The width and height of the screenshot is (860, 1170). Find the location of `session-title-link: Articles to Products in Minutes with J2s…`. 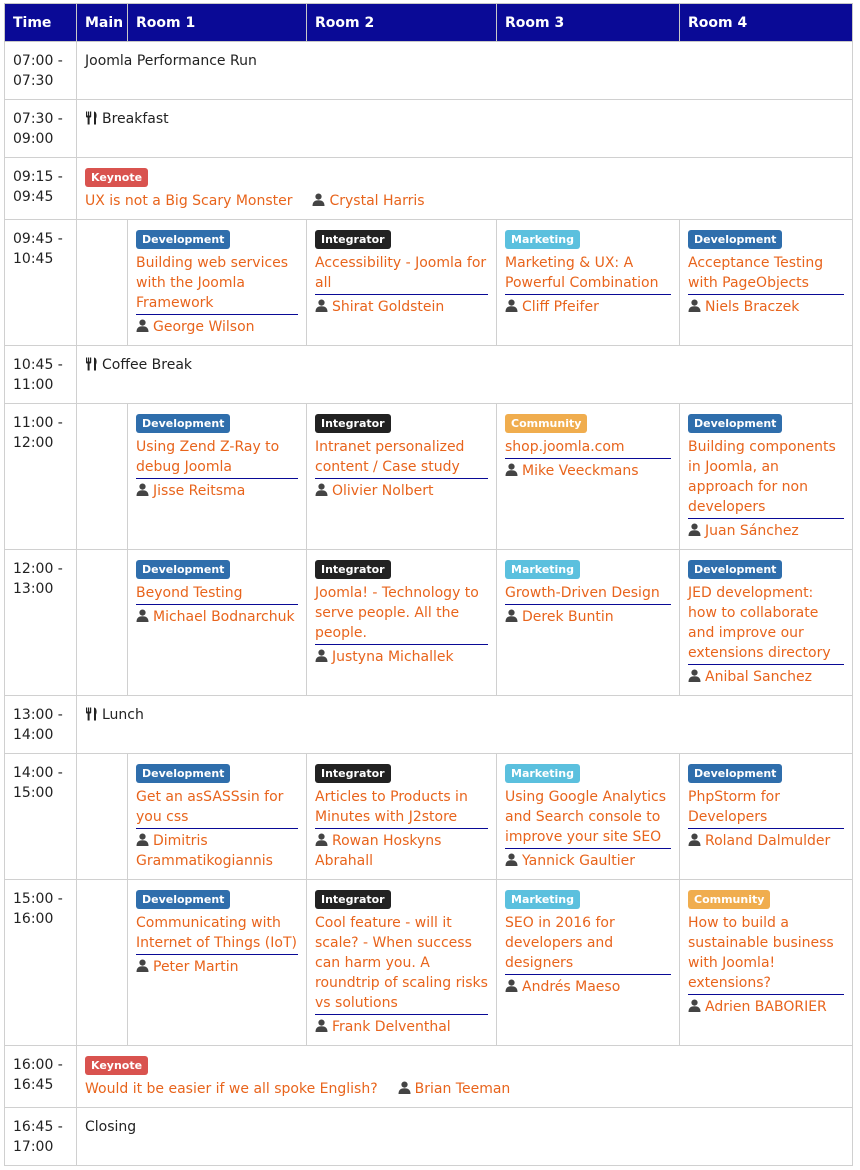

session-title-link: Articles to Products in Minutes with J2s… is located at coordinates (401, 808).